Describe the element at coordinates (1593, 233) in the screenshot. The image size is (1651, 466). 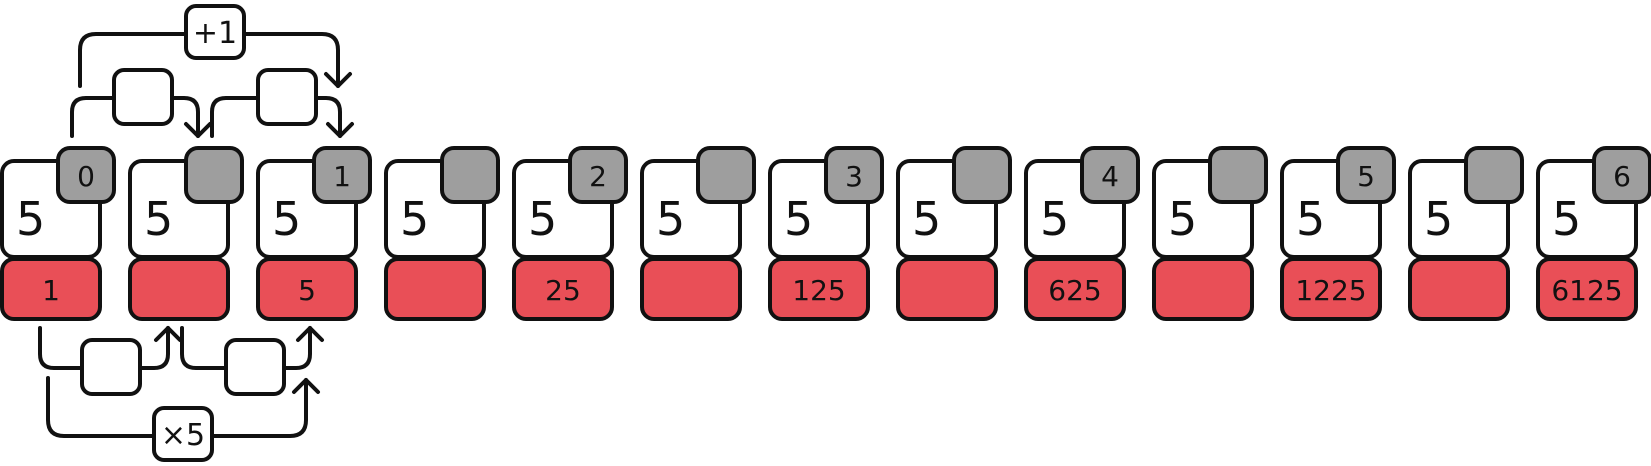
I see `cell-12: 5 6125 6` at that location.